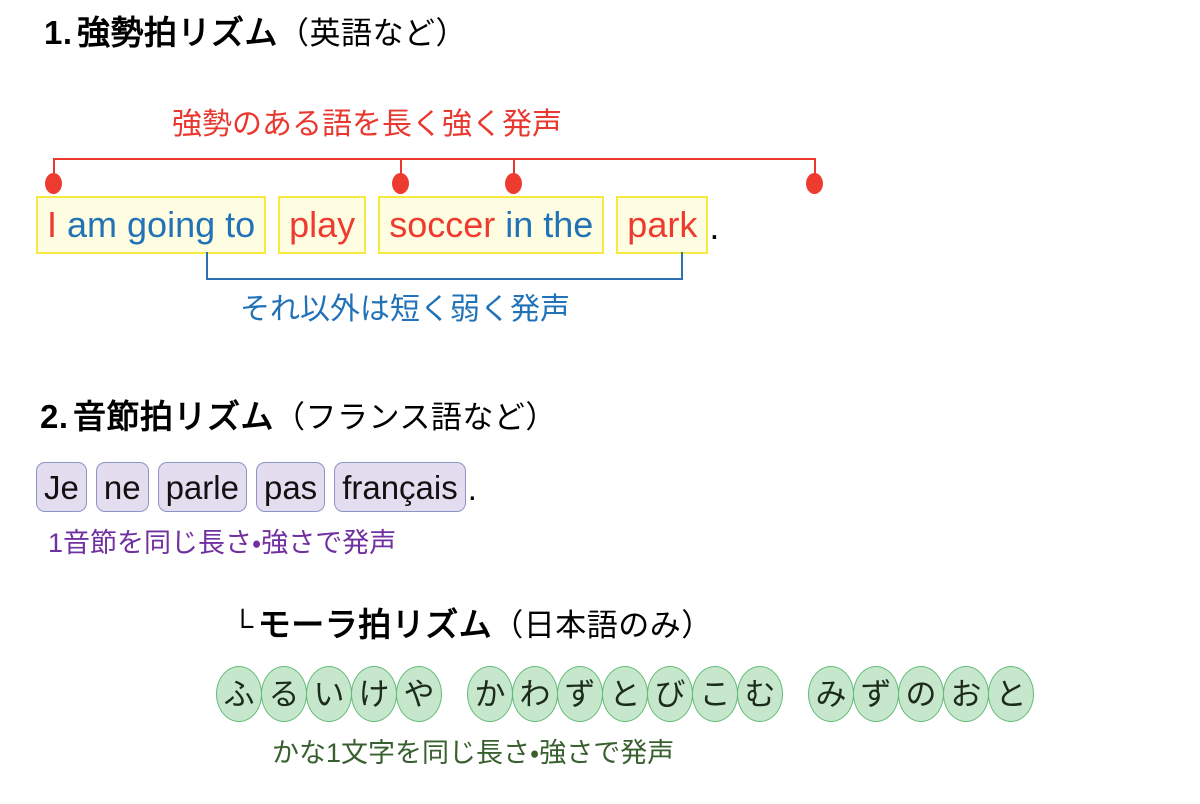  I want to click on syllable-box: pas, so click(290, 487).